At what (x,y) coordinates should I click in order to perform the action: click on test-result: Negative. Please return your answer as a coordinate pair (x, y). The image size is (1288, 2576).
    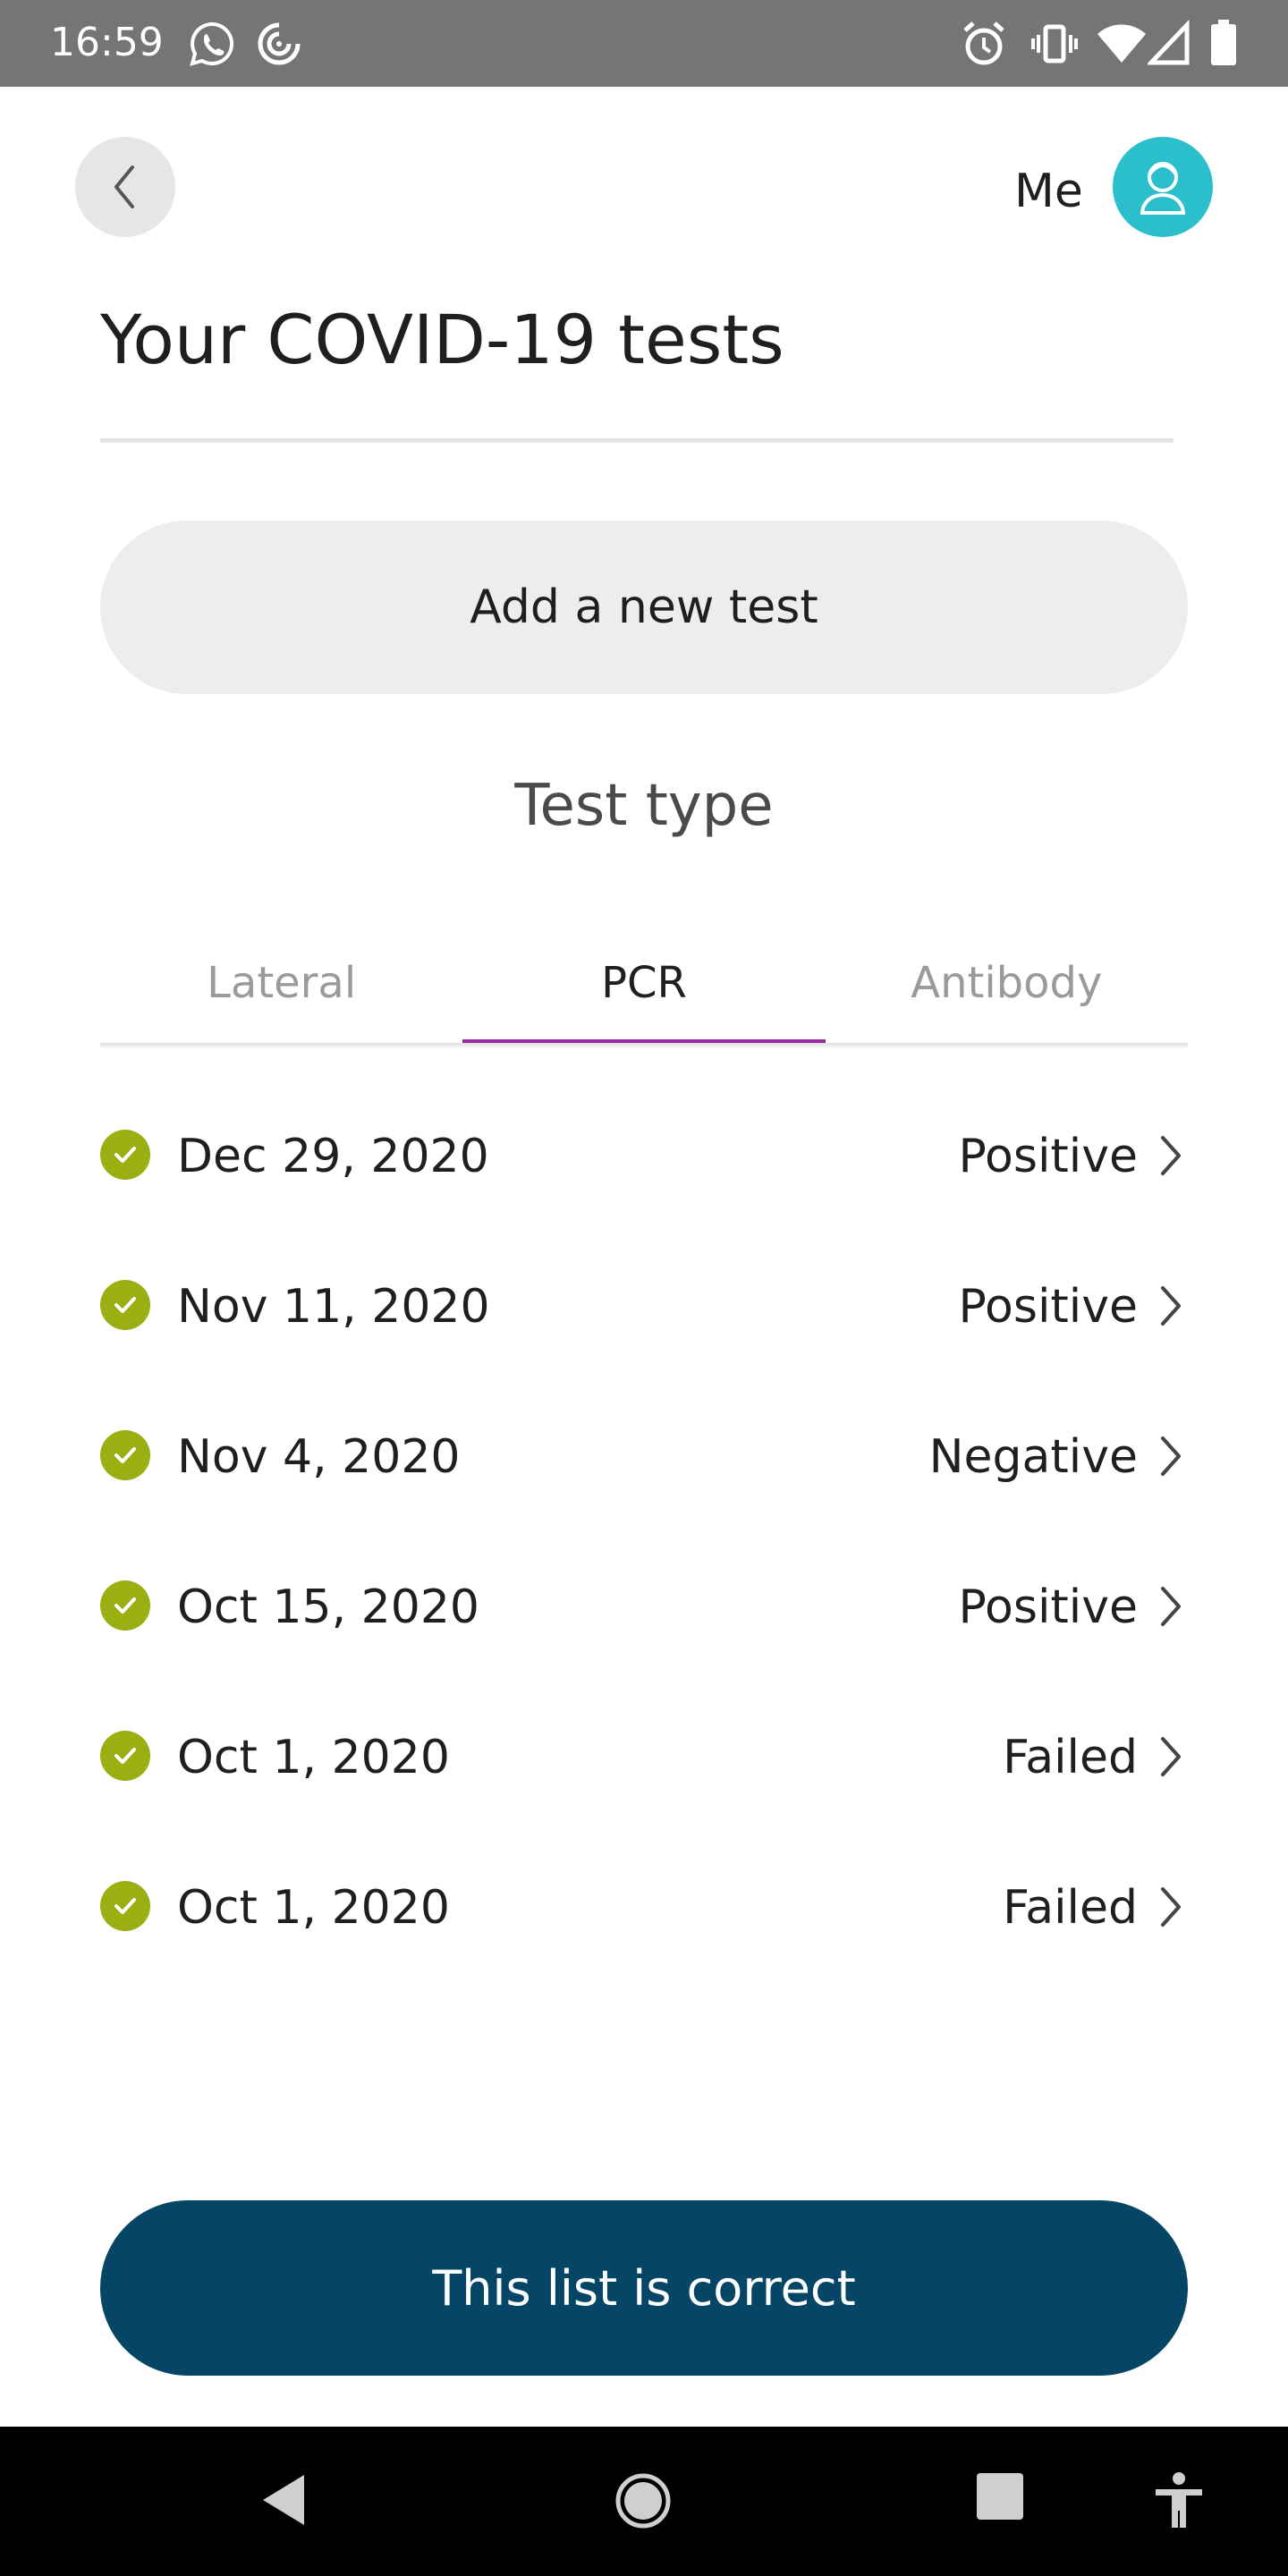
    Looking at the image, I should click on (1033, 1457).